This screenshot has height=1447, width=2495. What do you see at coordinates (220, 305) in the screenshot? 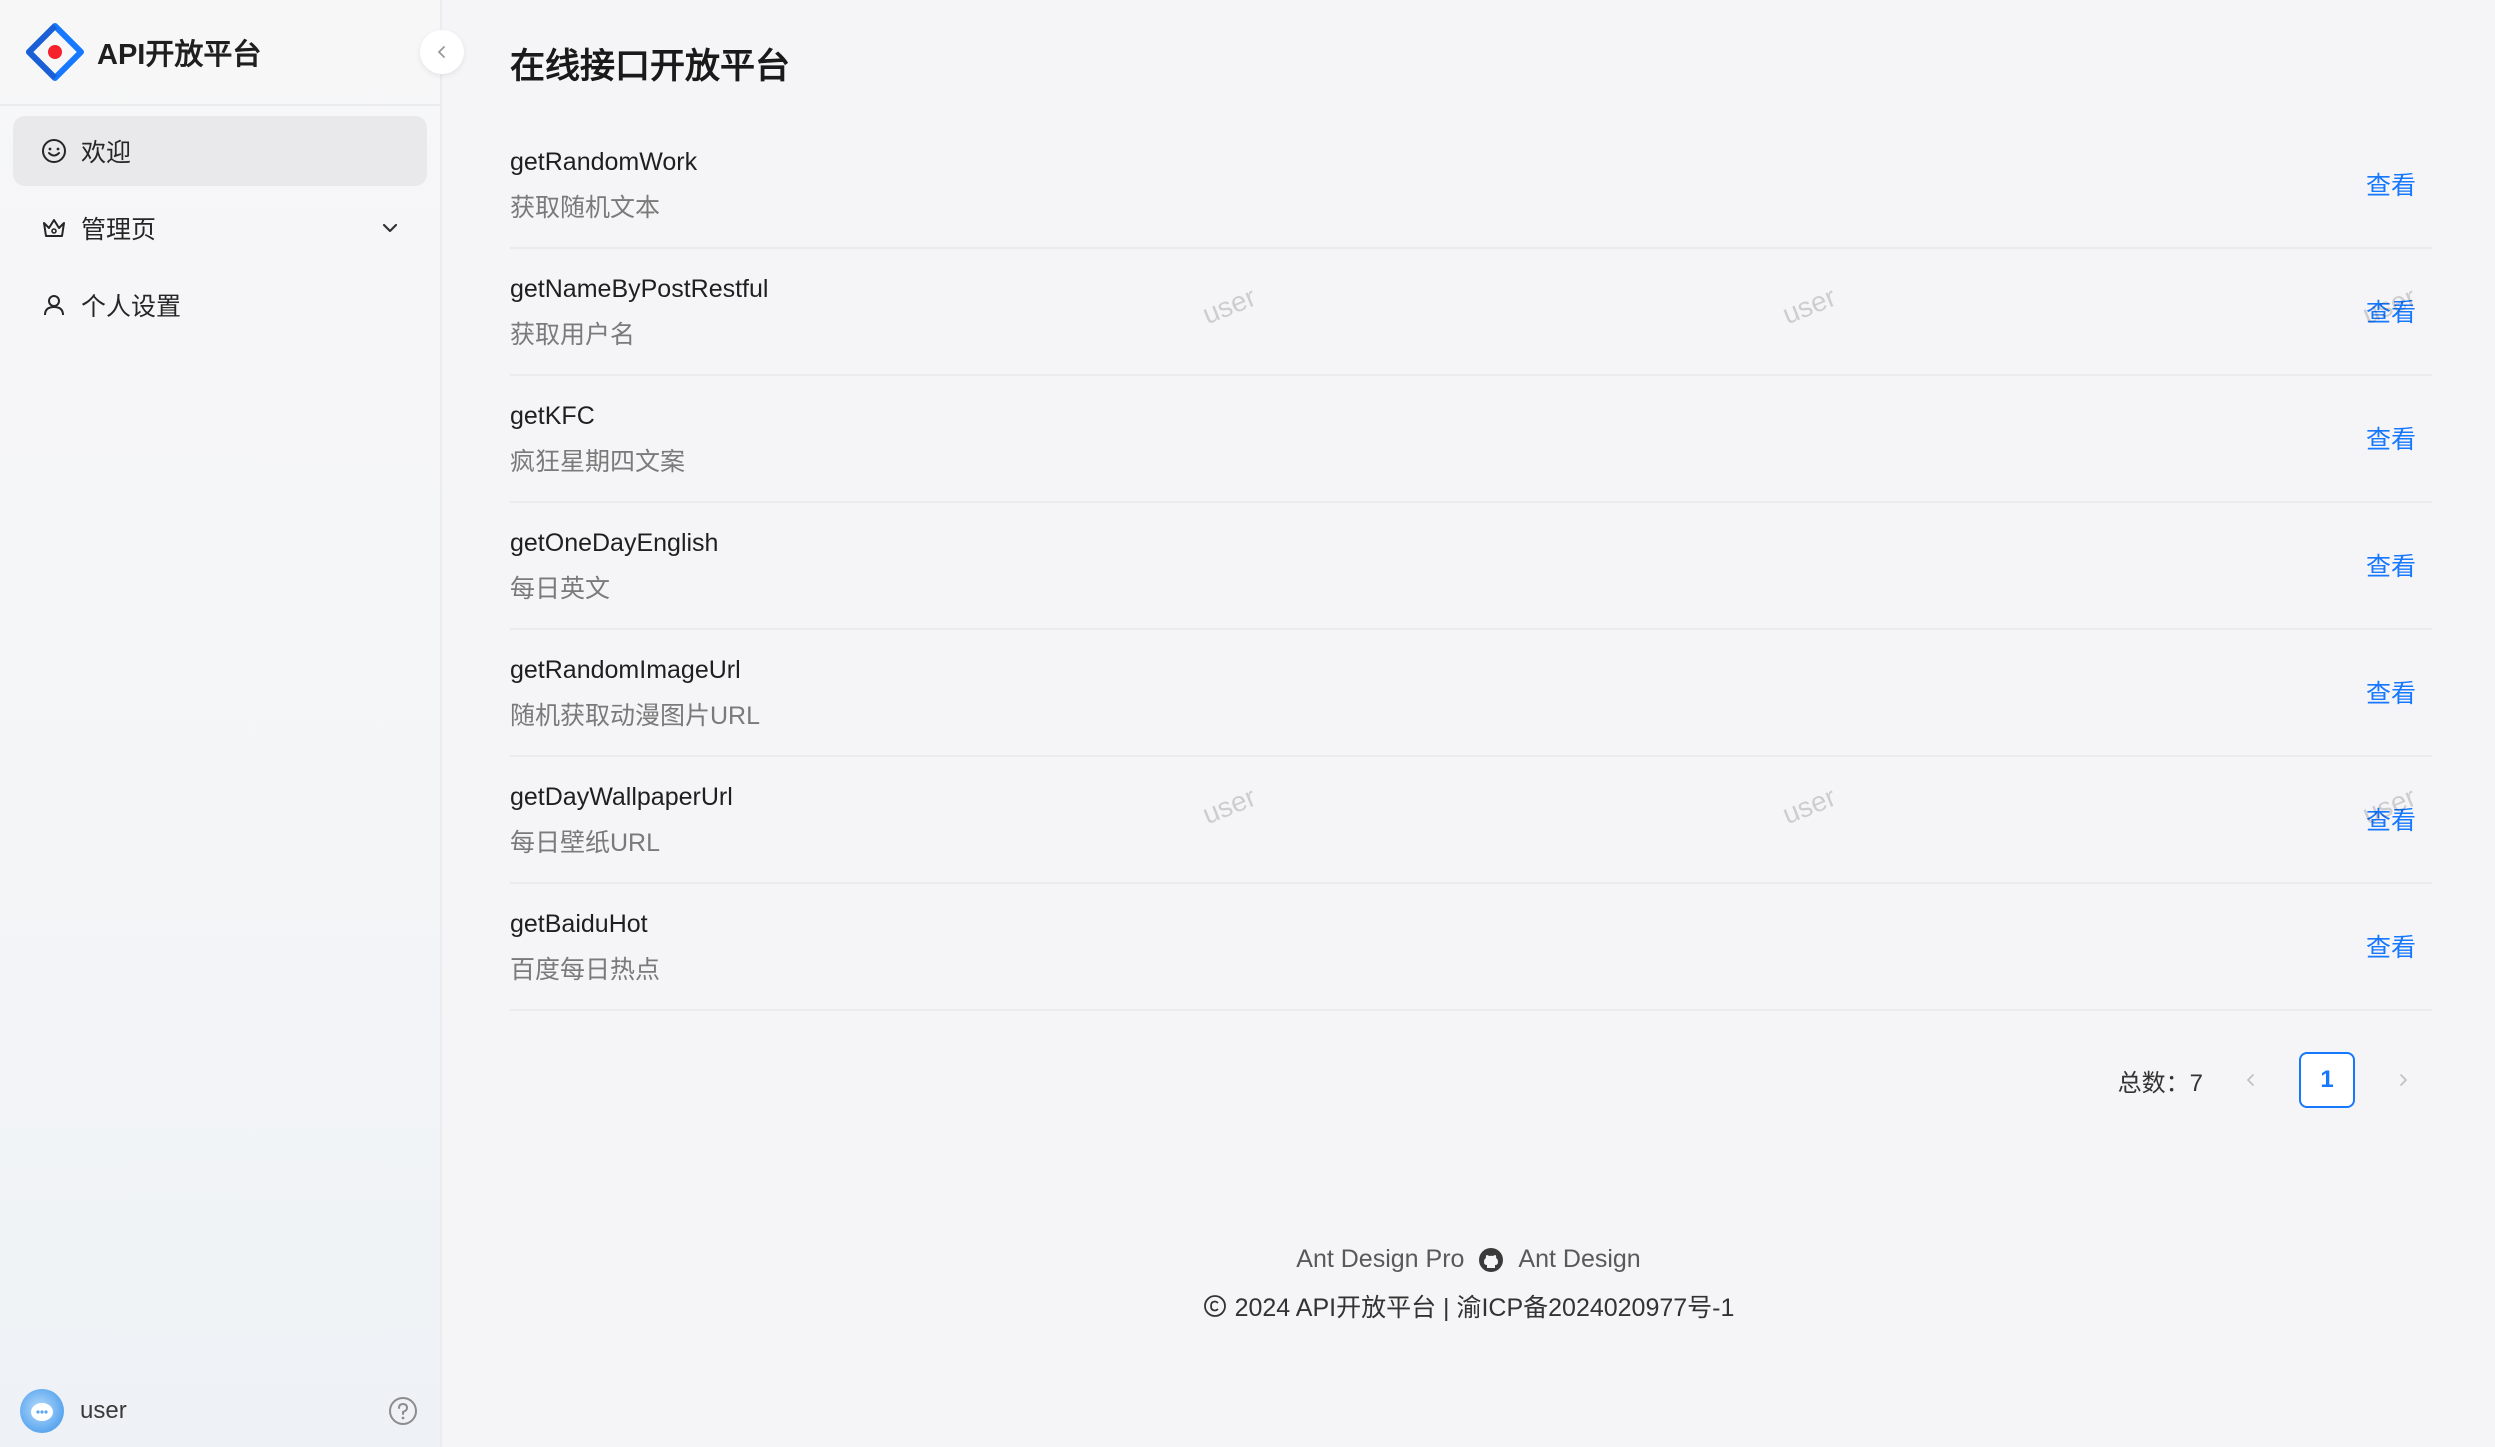
I see `sidebar-item-settings: 个人设置` at bounding box center [220, 305].